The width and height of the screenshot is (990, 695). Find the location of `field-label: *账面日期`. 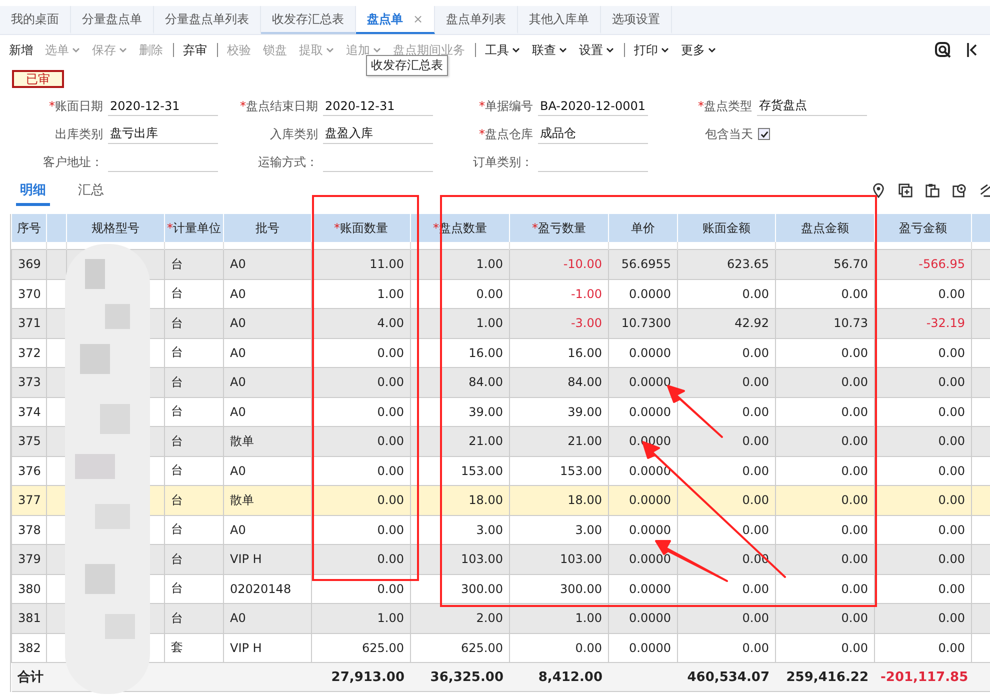

field-label: *账面日期 is located at coordinates (76, 106).